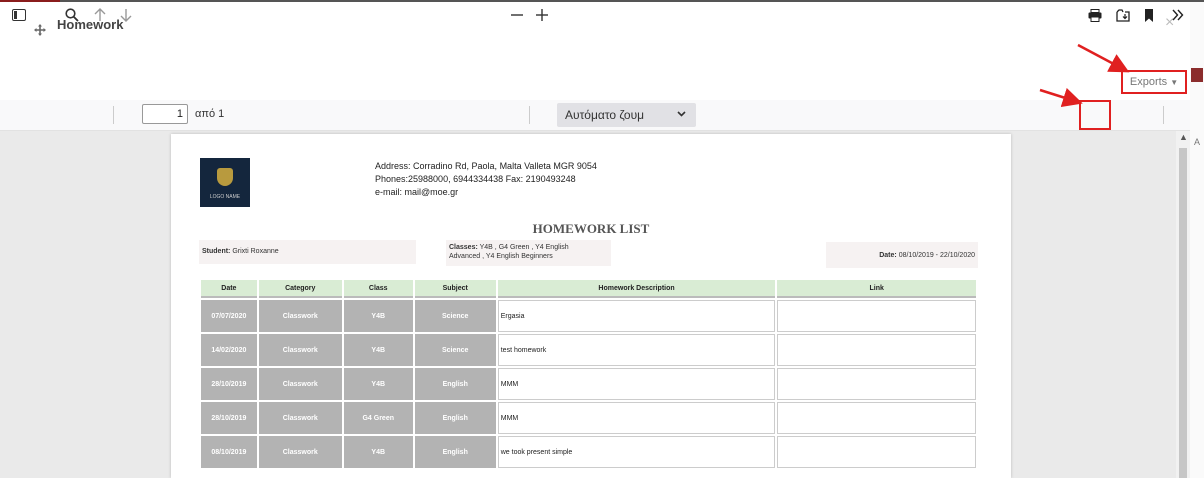 The height and width of the screenshot is (478, 1204). I want to click on homework-list-title-text: HOMEWORK LIST, so click(591, 228).